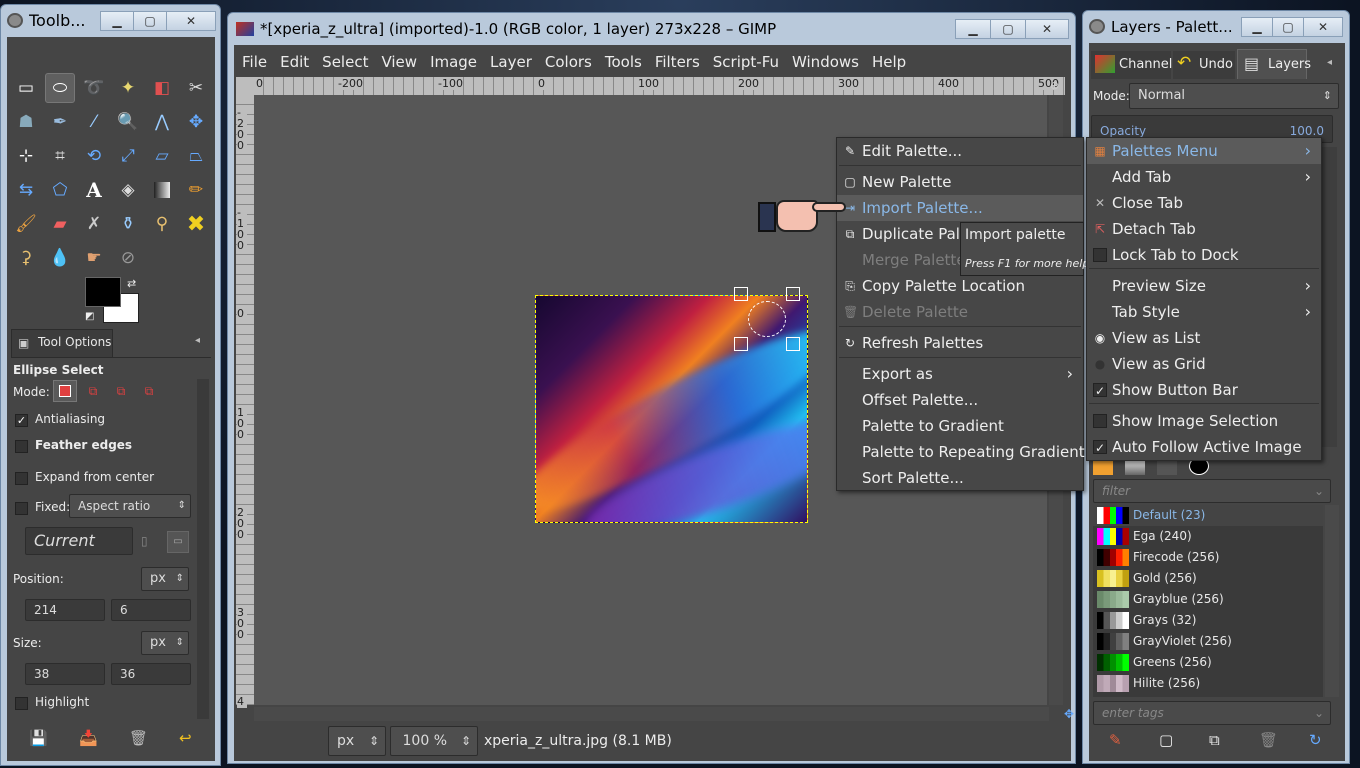  What do you see at coordinates (196, 190) in the screenshot?
I see `pencil-tool-icon: ✏` at bounding box center [196, 190].